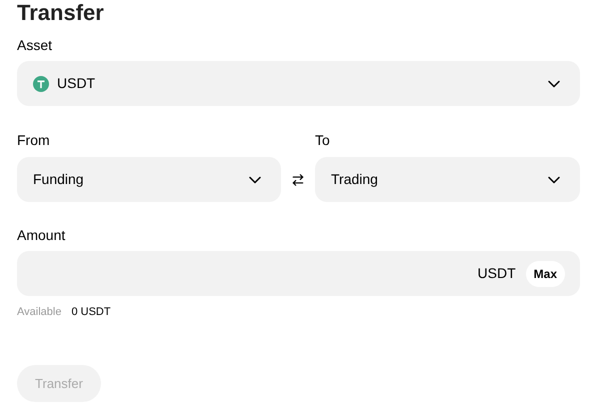 The width and height of the screenshot is (600, 408). What do you see at coordinates (447, 179) in the screenshot?
I see `select-field: Trading` at bounding box center [447, 179].